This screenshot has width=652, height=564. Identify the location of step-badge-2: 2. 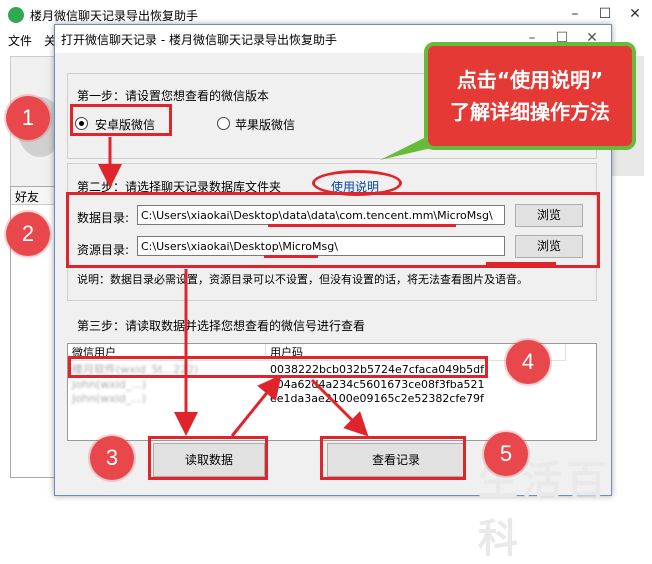
(28, 234).